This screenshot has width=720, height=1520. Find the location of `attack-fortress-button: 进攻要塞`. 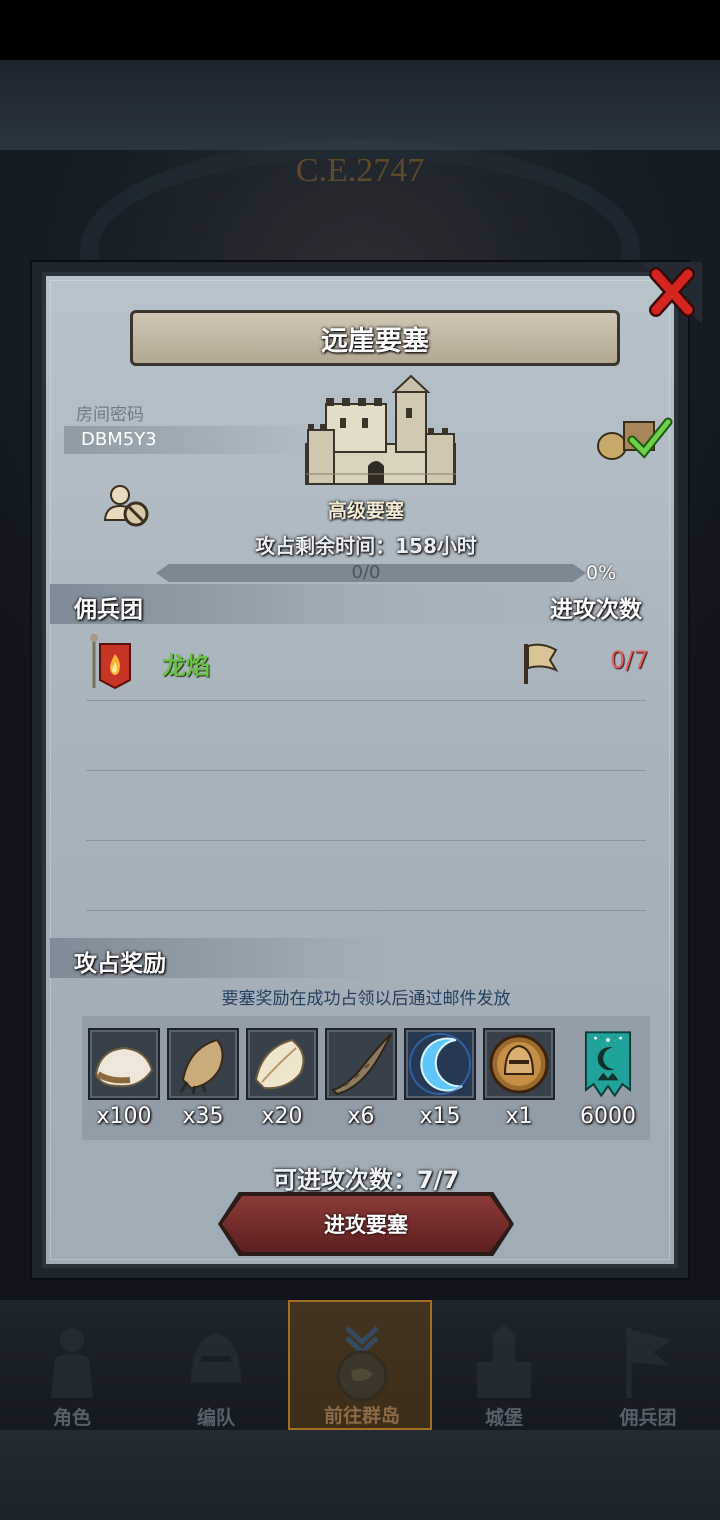

attack-fortress-button: 进攻要塞 is located at coordinates (366, 1224).